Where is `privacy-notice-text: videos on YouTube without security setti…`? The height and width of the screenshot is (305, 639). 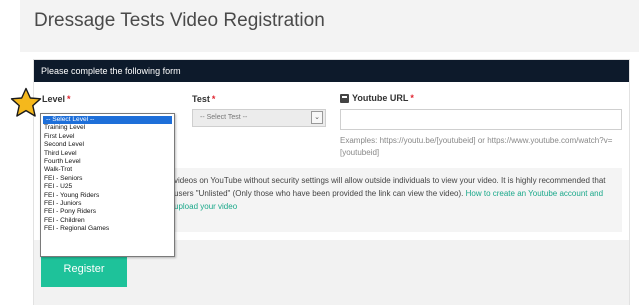
privacy-notice-text: videos on YouTube without security setti… is located at coordinates (396, 193).